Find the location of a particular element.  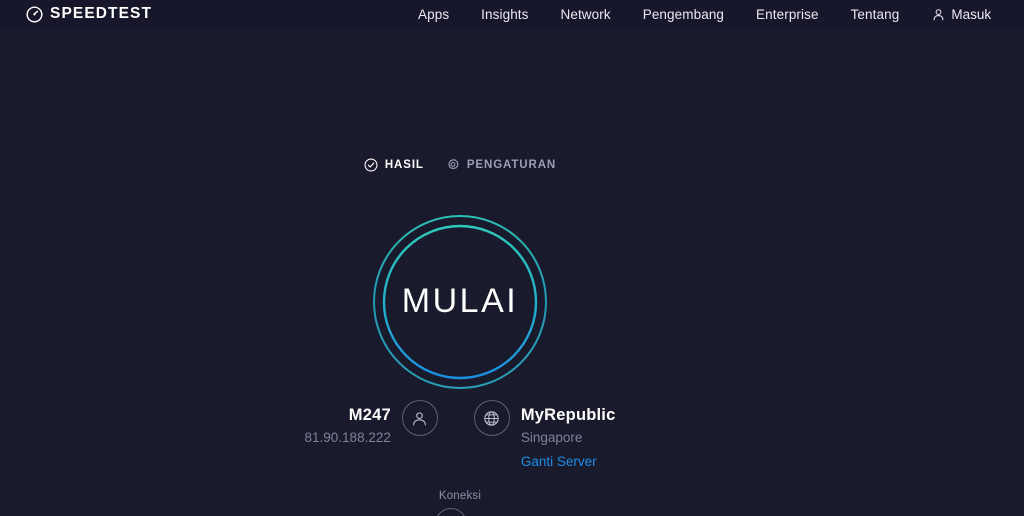

nav-item-enterprise: Enterprise is located at coordinates (787, 14).